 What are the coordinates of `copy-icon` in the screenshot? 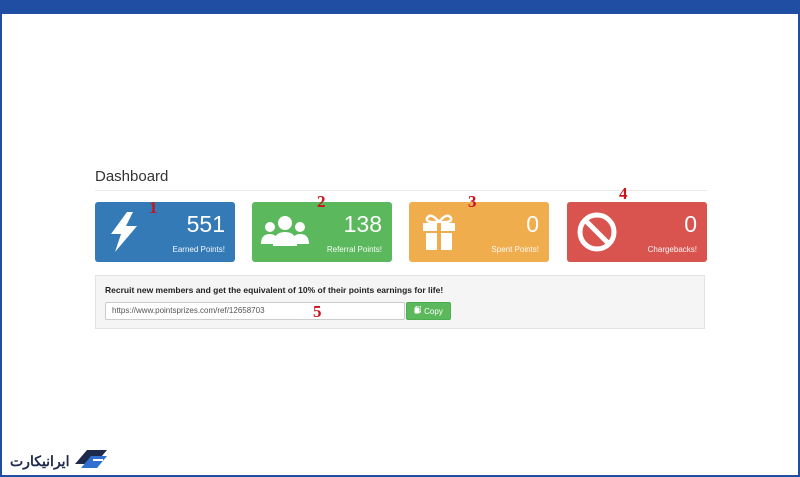 It's located at (418, 310).